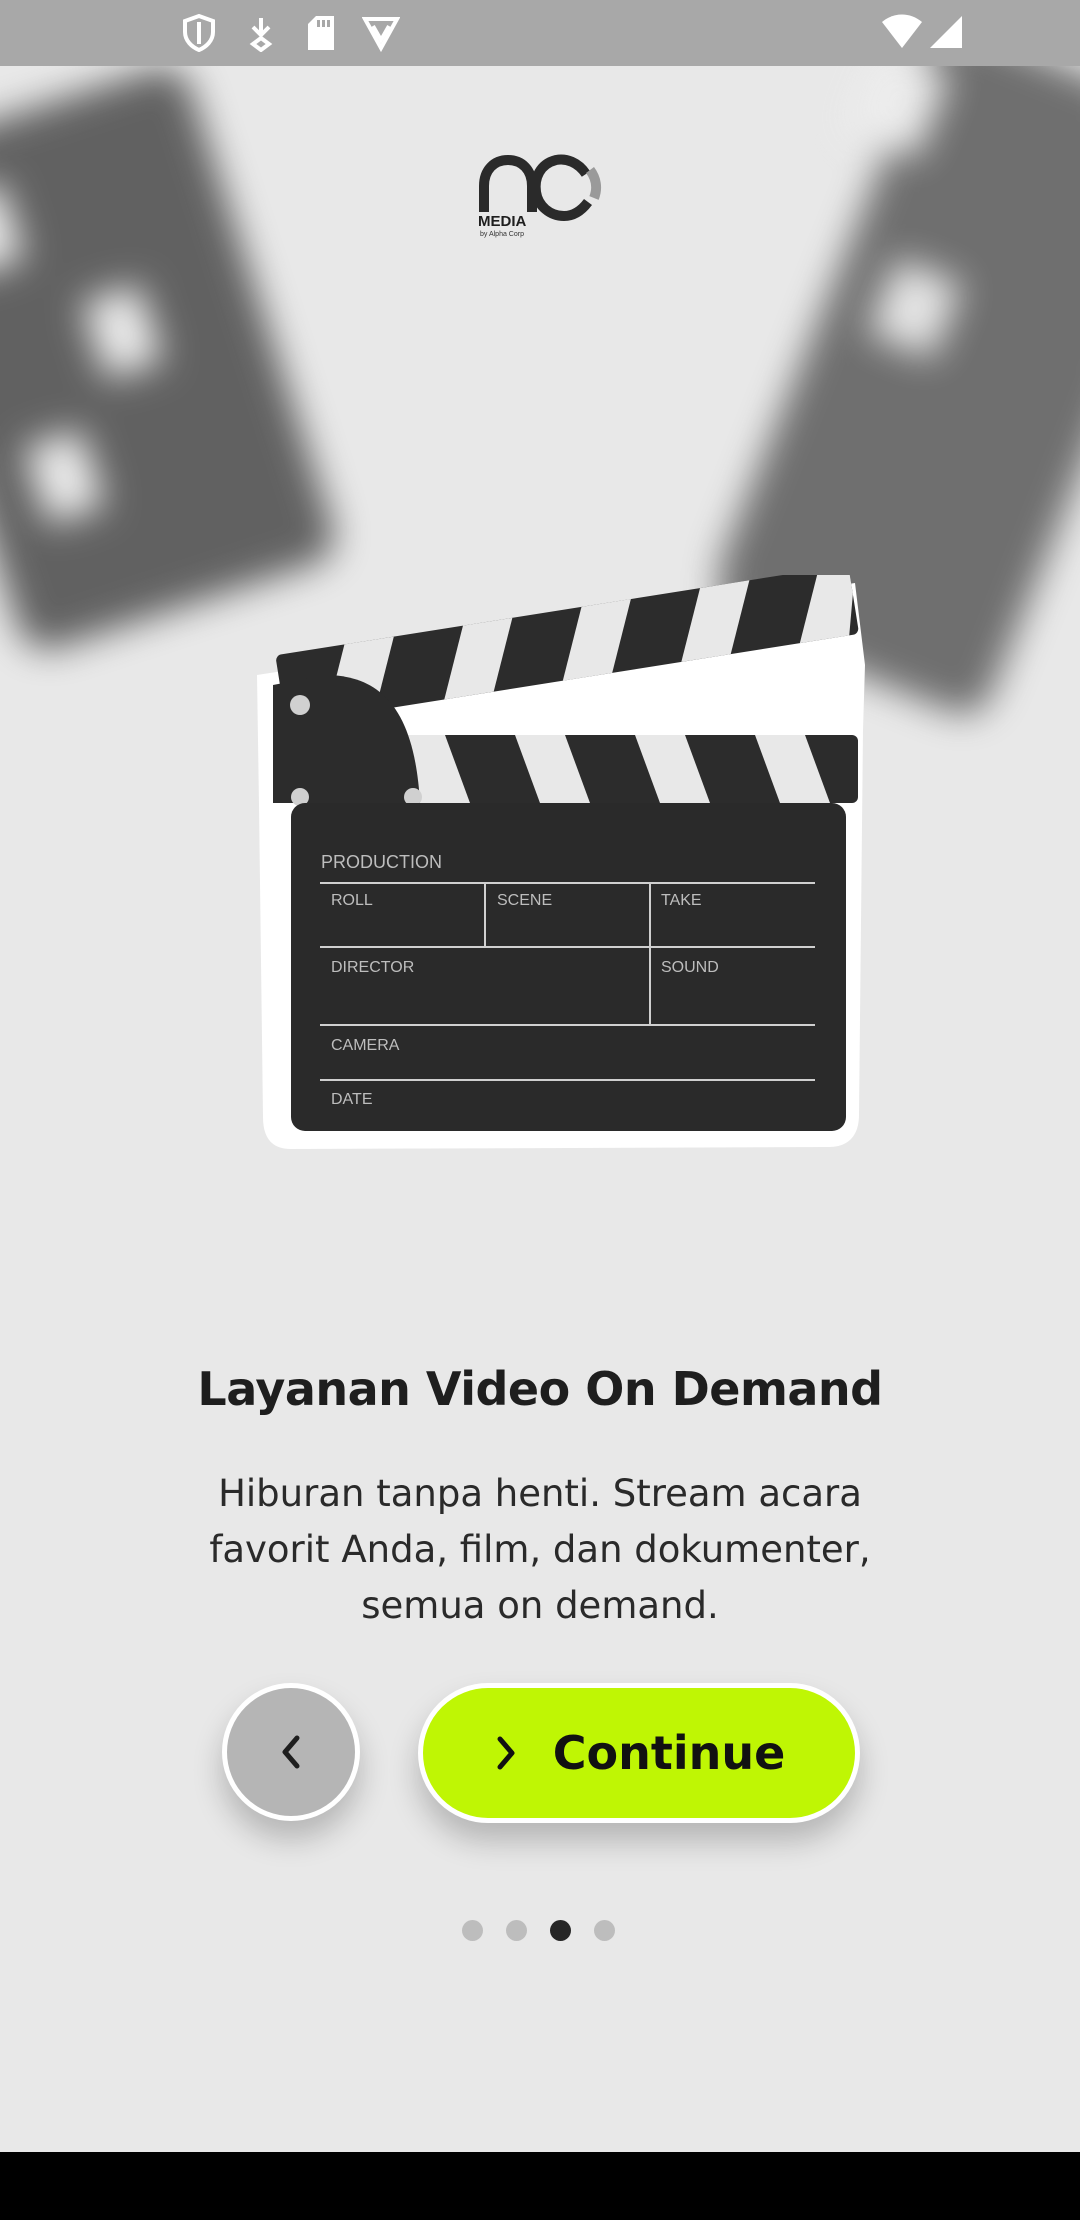  I want to click on chevron-right-icon, so click(506, 1753).